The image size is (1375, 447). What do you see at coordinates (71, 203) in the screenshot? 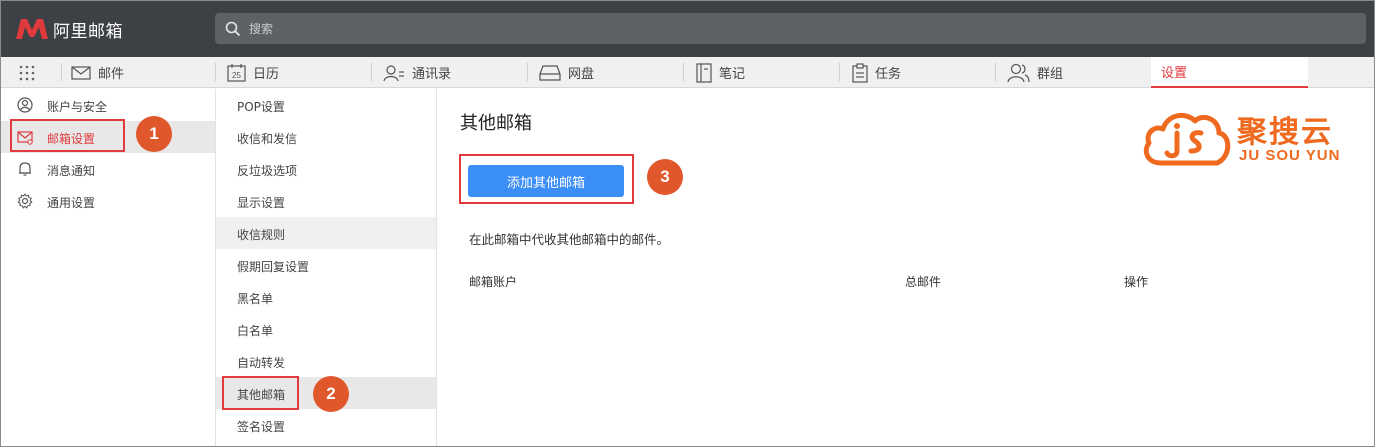
I see `sidebar-item-label: 通用设置` at bounding box center [71, 203].